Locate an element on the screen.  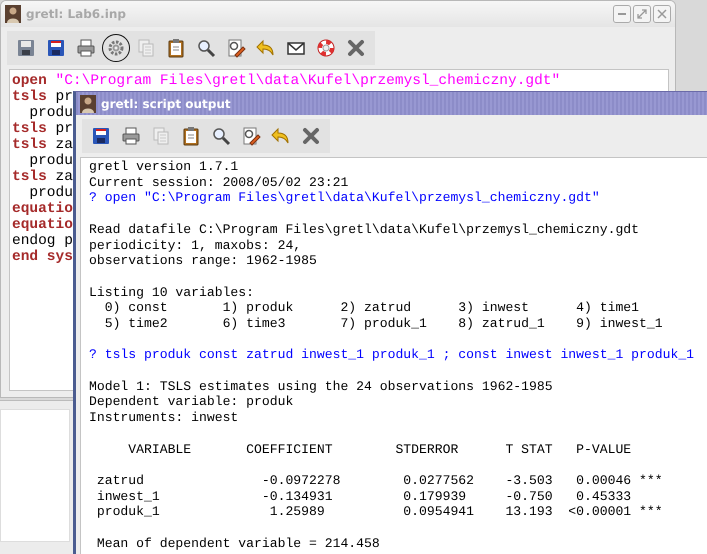
output-line: Dependent variable: produk is located at coordinates (191, 402).